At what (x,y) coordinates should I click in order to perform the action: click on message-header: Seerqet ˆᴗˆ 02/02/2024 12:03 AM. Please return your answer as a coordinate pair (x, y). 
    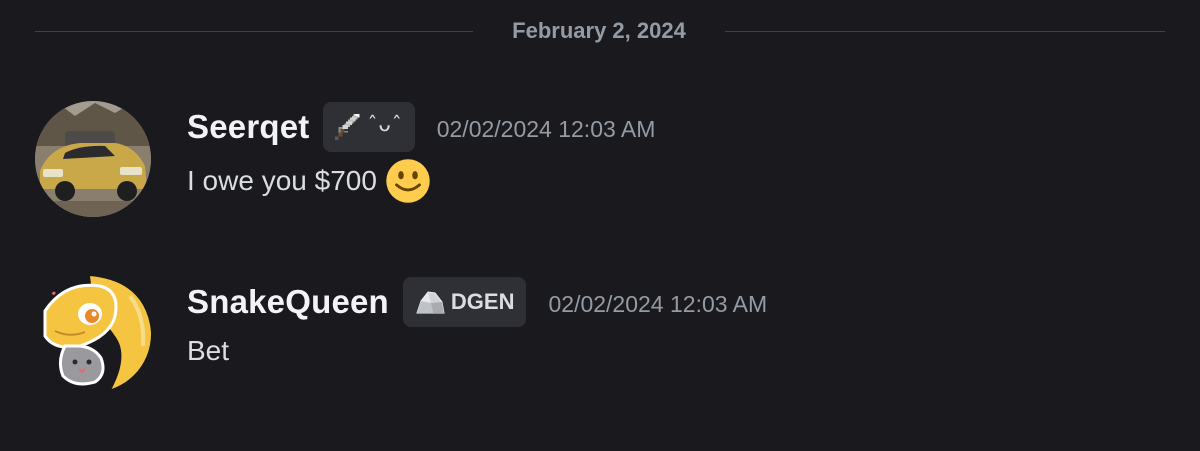
    Looking at the image, I should click on (421, 127).